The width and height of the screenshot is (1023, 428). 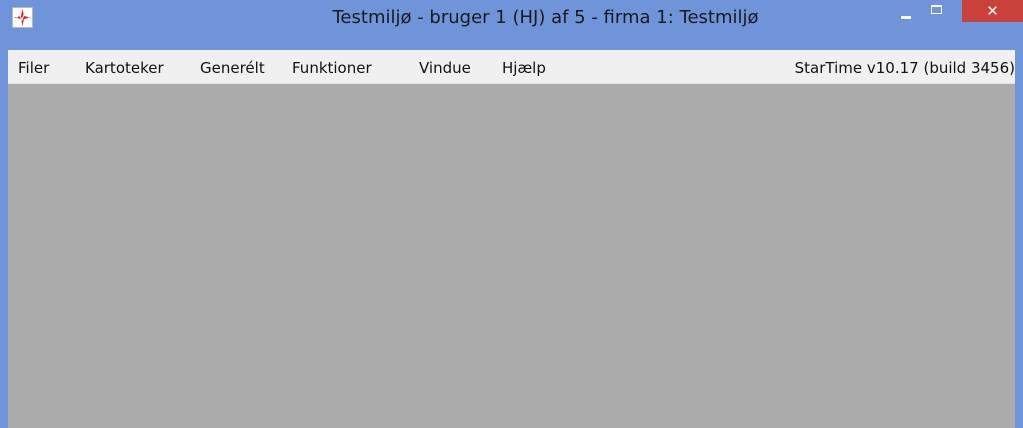 What do you see at coordinates (906, 17) in the screenshot?
I see `minimize-icon` at bounding box center [906, 17].